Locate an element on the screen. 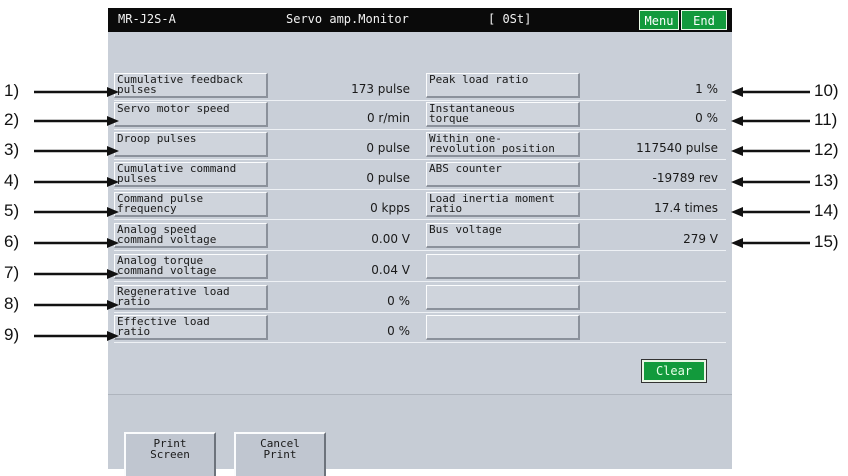 The width and height of the screenshot is (848, 476). callout-number: 1) is located at coordinates (12, 90).